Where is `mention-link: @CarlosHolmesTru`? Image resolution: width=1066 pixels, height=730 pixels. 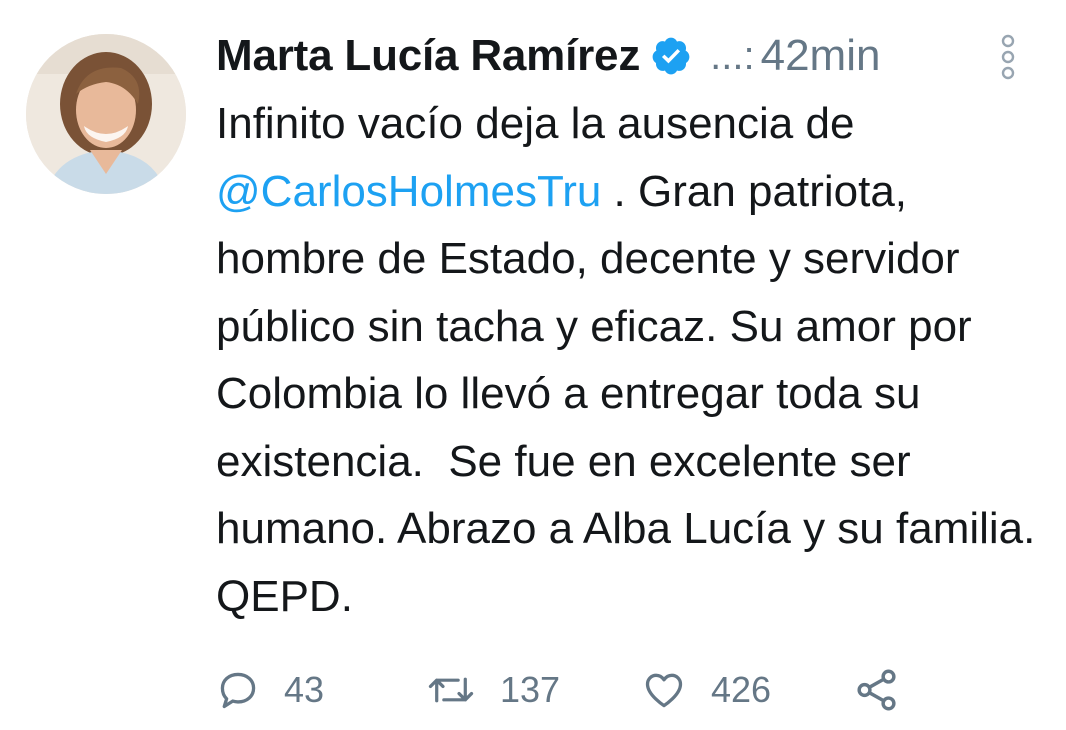 mention-link: @CarlosHolmesTru is located at coordinates (408, 191).